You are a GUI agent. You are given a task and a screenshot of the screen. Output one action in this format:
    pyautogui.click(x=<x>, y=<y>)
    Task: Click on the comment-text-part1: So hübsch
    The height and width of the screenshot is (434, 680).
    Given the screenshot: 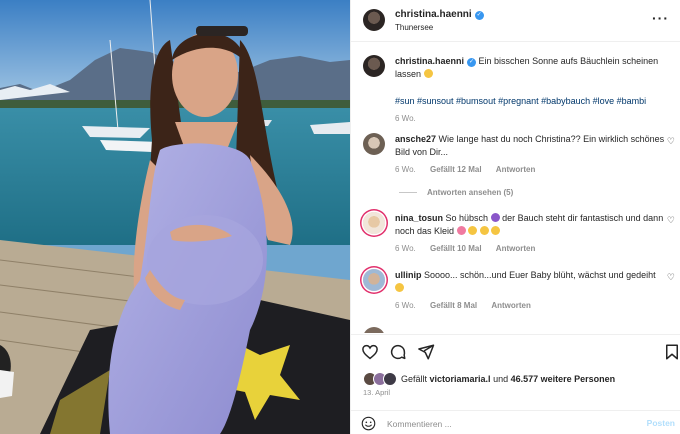 What is the action you would take?
    pyautogui.click(x=467, y=218)
    